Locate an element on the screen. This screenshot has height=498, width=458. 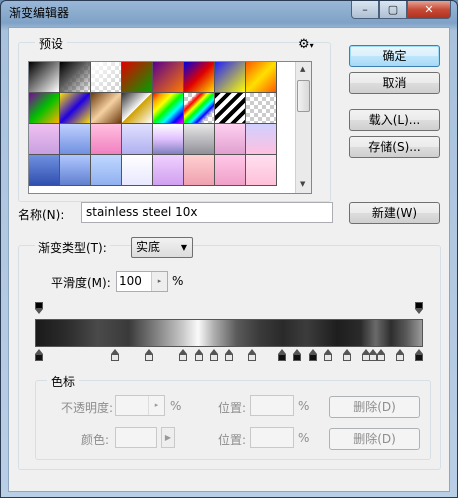
title-bar: 渐变编辑器 – ▢ ✕ is located at coordinates (229, 13).